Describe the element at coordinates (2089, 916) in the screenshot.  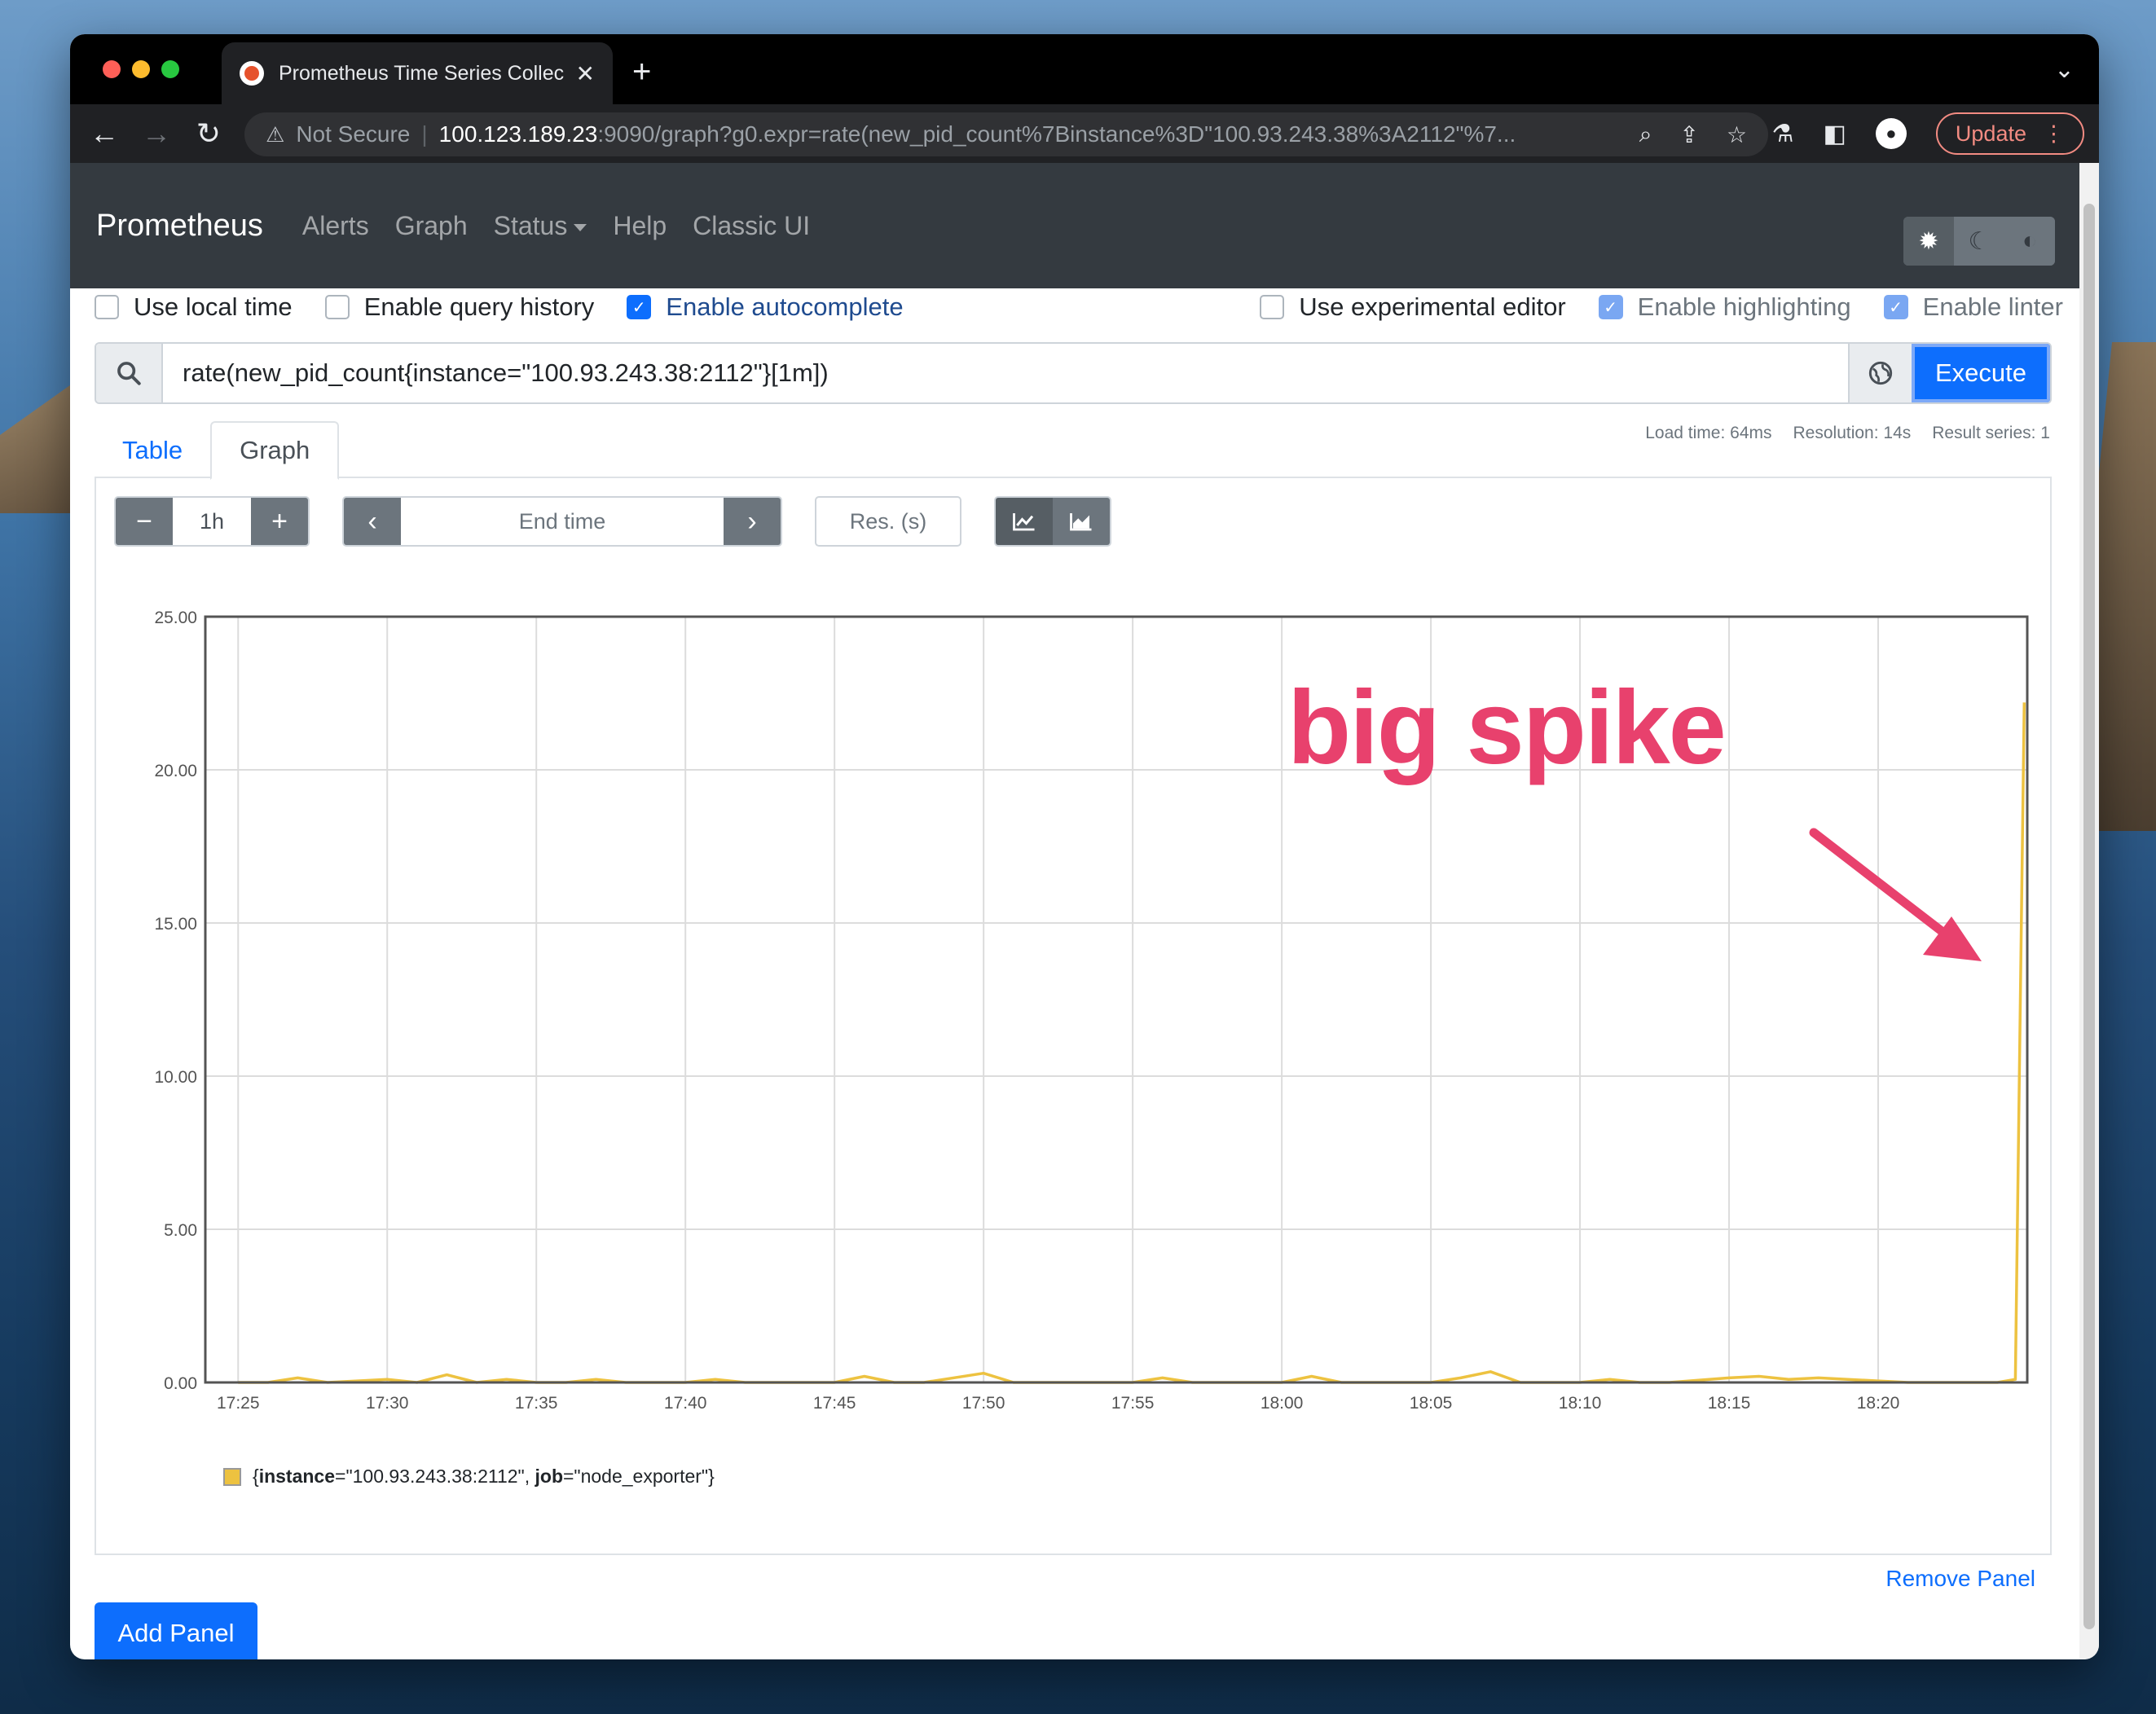
I see `scrollbar-thumb` at that location.